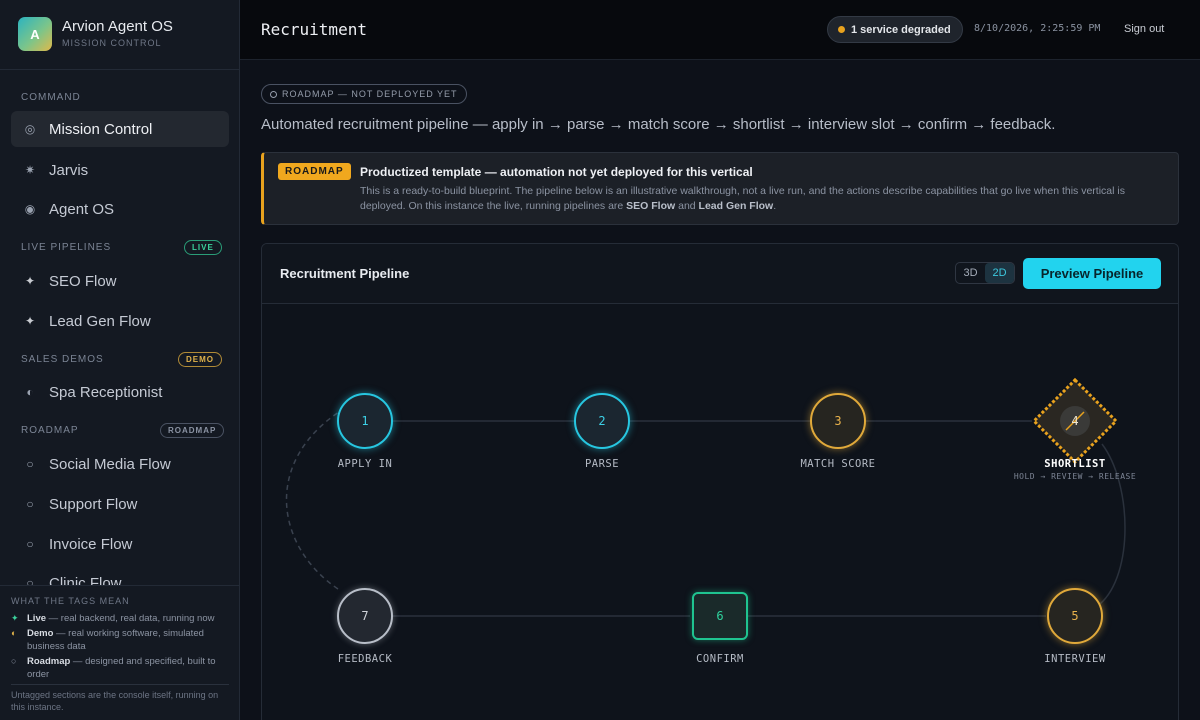  I want to click on pipeline-node-shortlist: 4, so click(1075, 421).